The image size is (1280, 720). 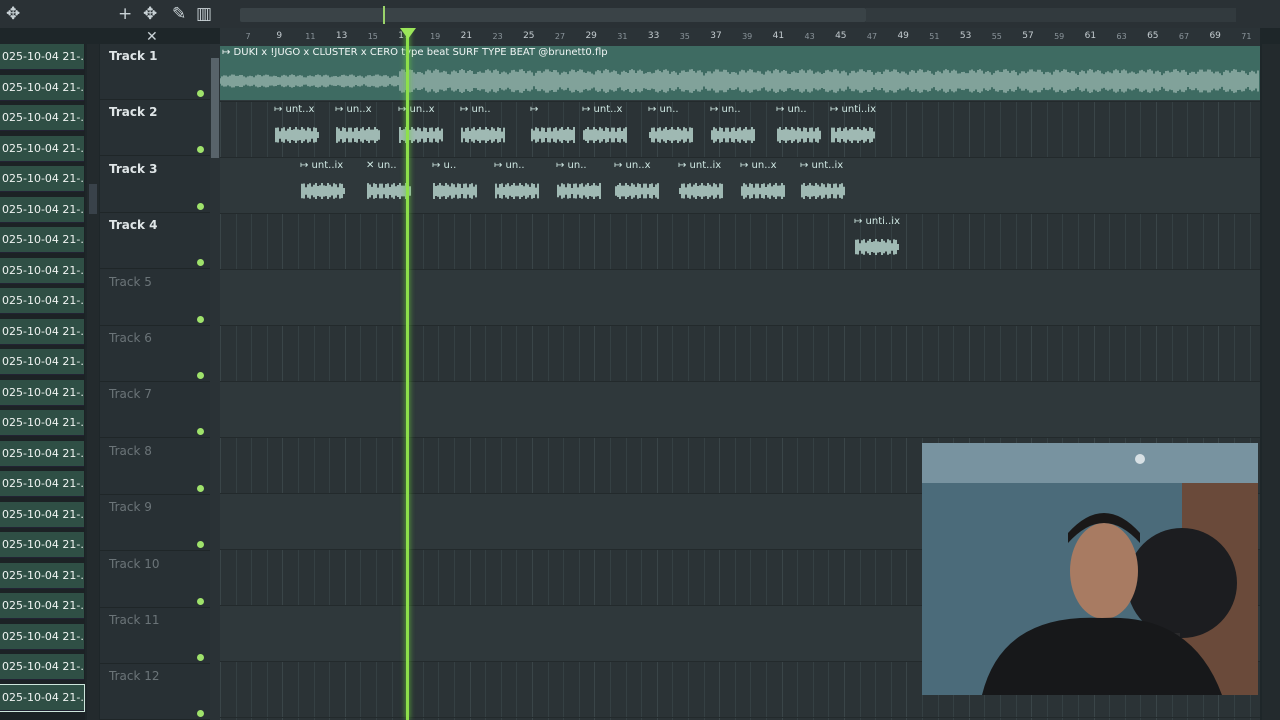 What do you see at coordinates (155, 354) in the screenshot?
I see `track-header: Track 6` at bounding box center [155, 354].